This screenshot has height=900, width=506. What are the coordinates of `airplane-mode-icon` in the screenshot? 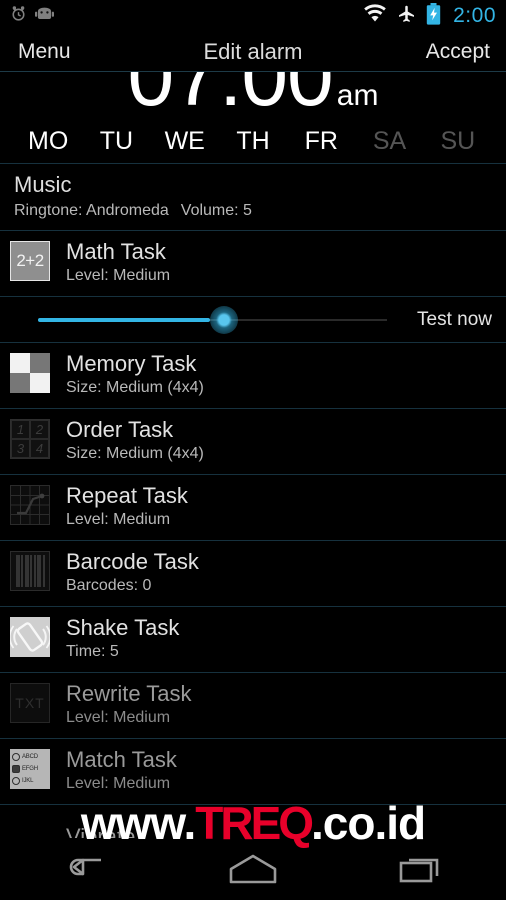 It's located at (406, 16).